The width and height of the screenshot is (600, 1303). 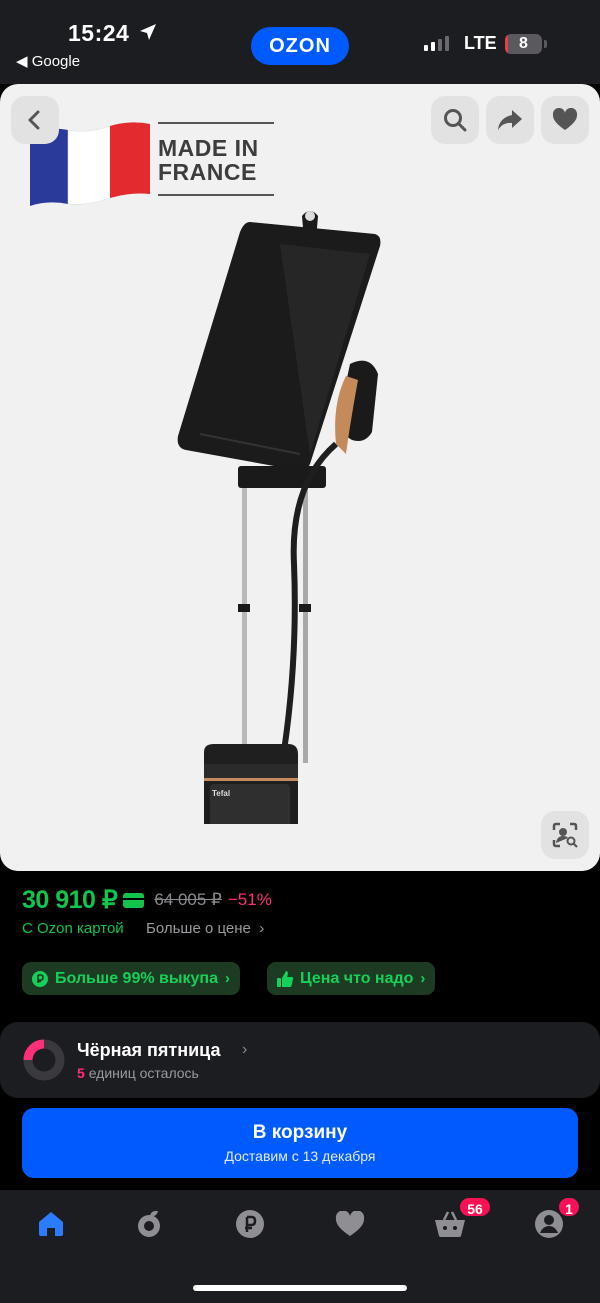 I want to click on promo-subtitle: 5 единиц осталось, so click(x=138, y=1073).